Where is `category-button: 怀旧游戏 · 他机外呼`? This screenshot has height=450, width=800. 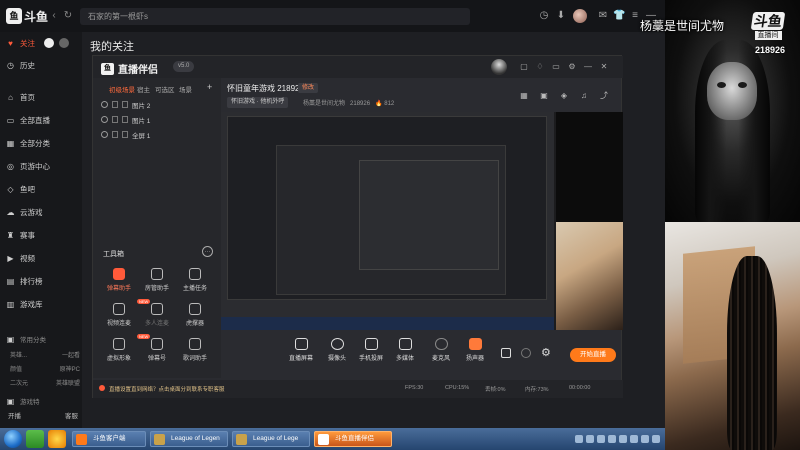 category-button: 怀旧游戏 · 他机外呼 is located at coordinates (258, 102).